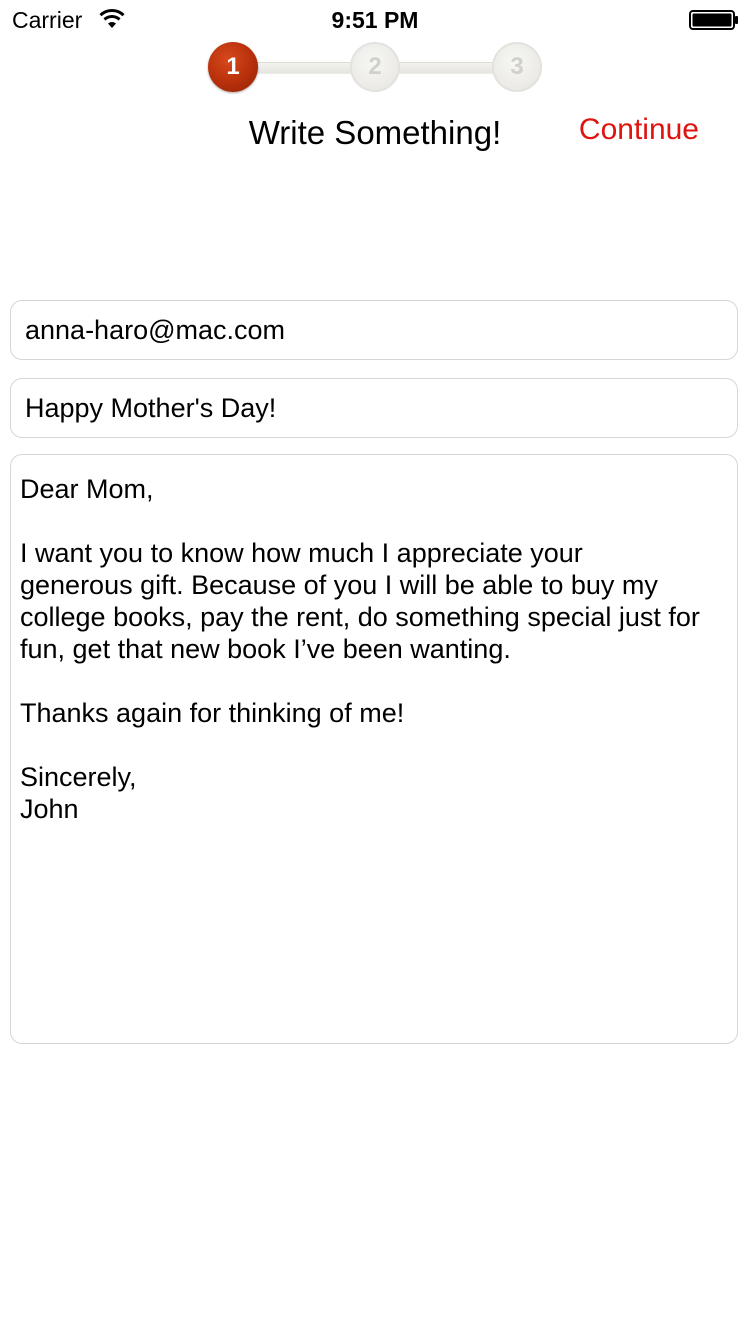  I want to click on step-1-indicator: 1, so click(233, 67).